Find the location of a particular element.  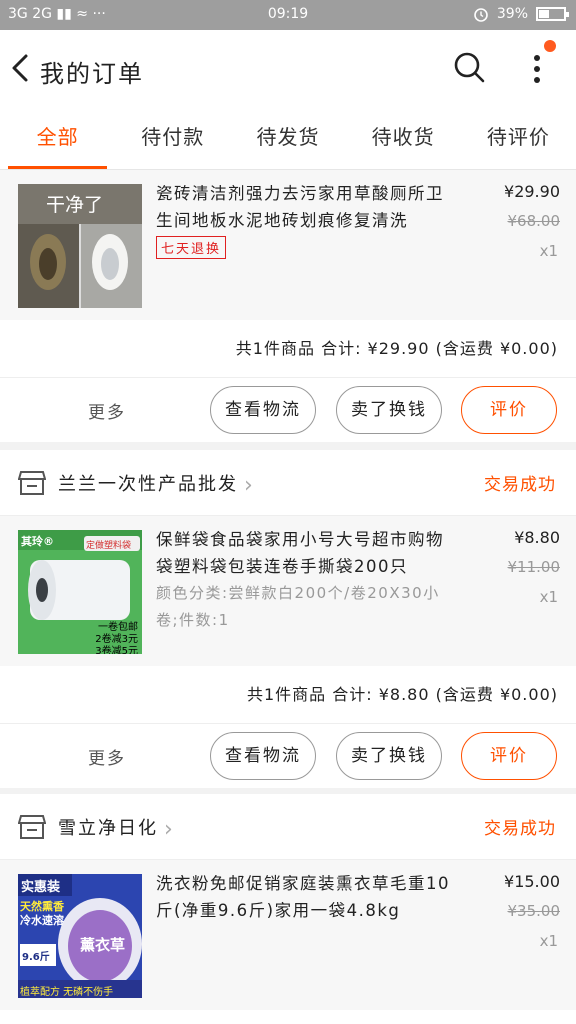

tab-pending-shipment: 待发货 is located at coordinates (287, 137).